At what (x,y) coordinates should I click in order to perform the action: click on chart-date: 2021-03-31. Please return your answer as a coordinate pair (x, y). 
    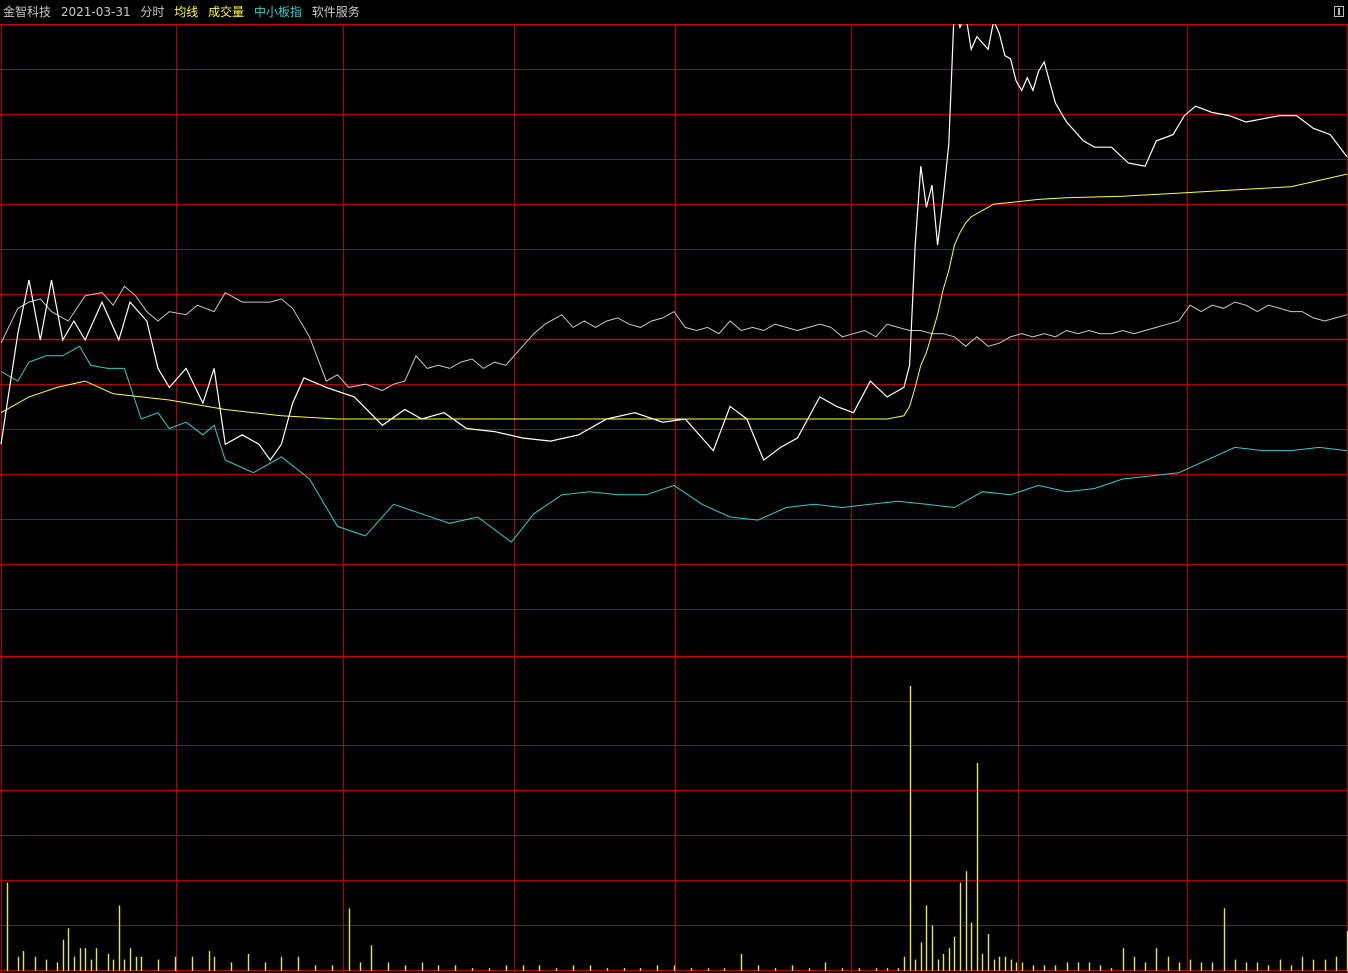
    Looking at the image, I should click on (95, 12).